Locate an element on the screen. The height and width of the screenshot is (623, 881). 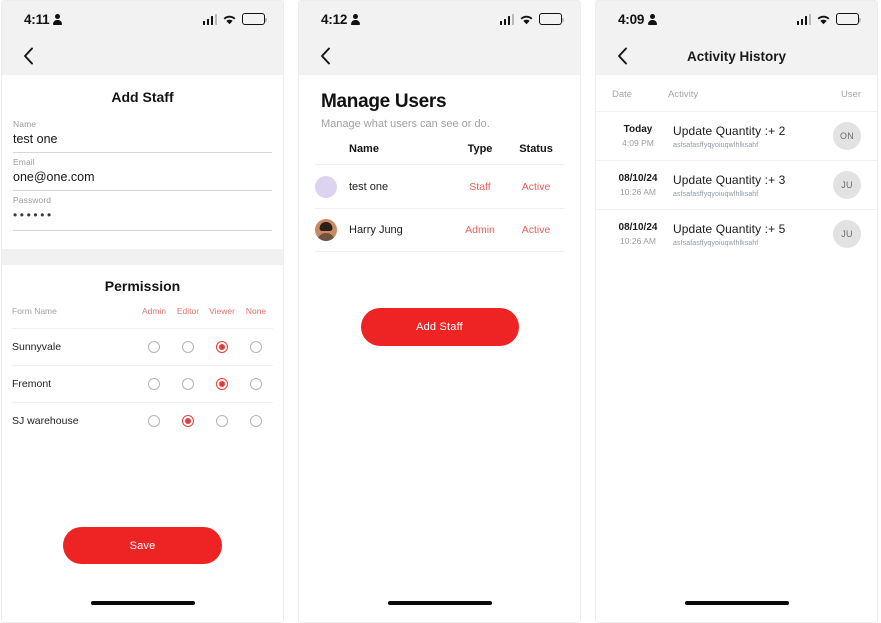
permission-title: Permission is located at coordinates (142, 286).